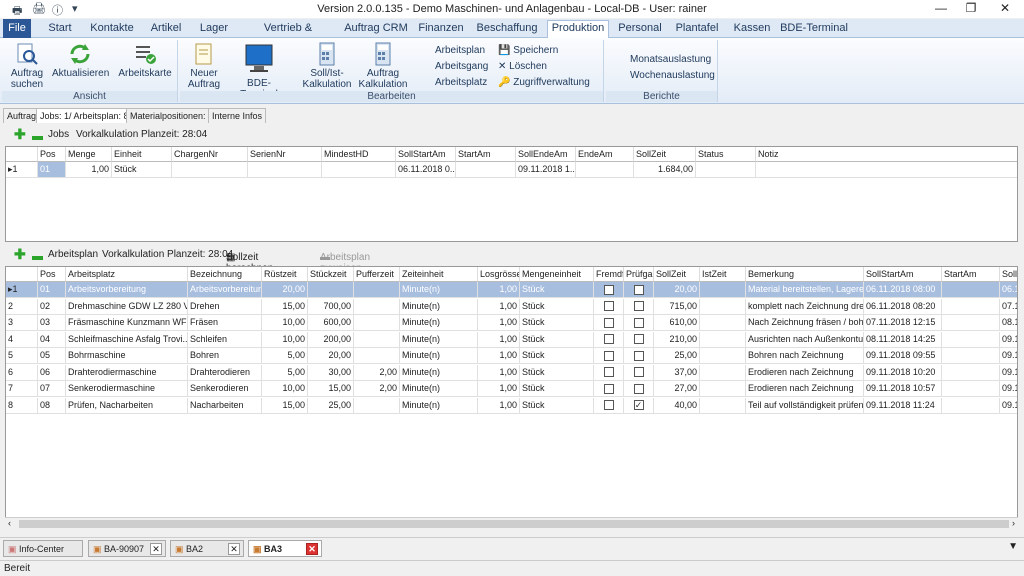 The image size is (1024, 576). What do you see at coordinates (903, 306) in the screenshot?
I see `cell-start: 06.11.2018 08:20` at bounding box center [903, 306].